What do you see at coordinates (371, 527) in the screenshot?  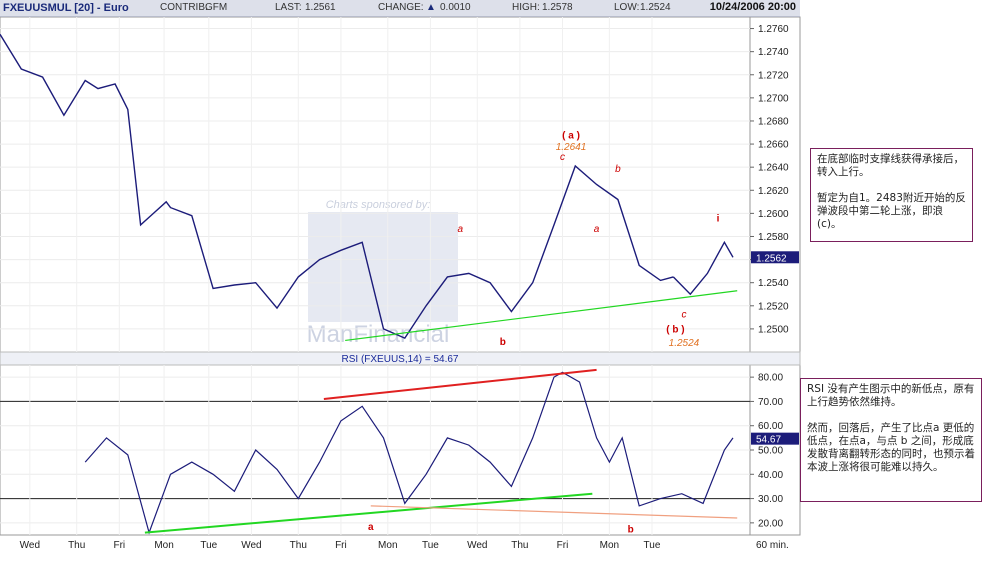 I see `rsi-point-label: a` at bounding box center [371, 527].